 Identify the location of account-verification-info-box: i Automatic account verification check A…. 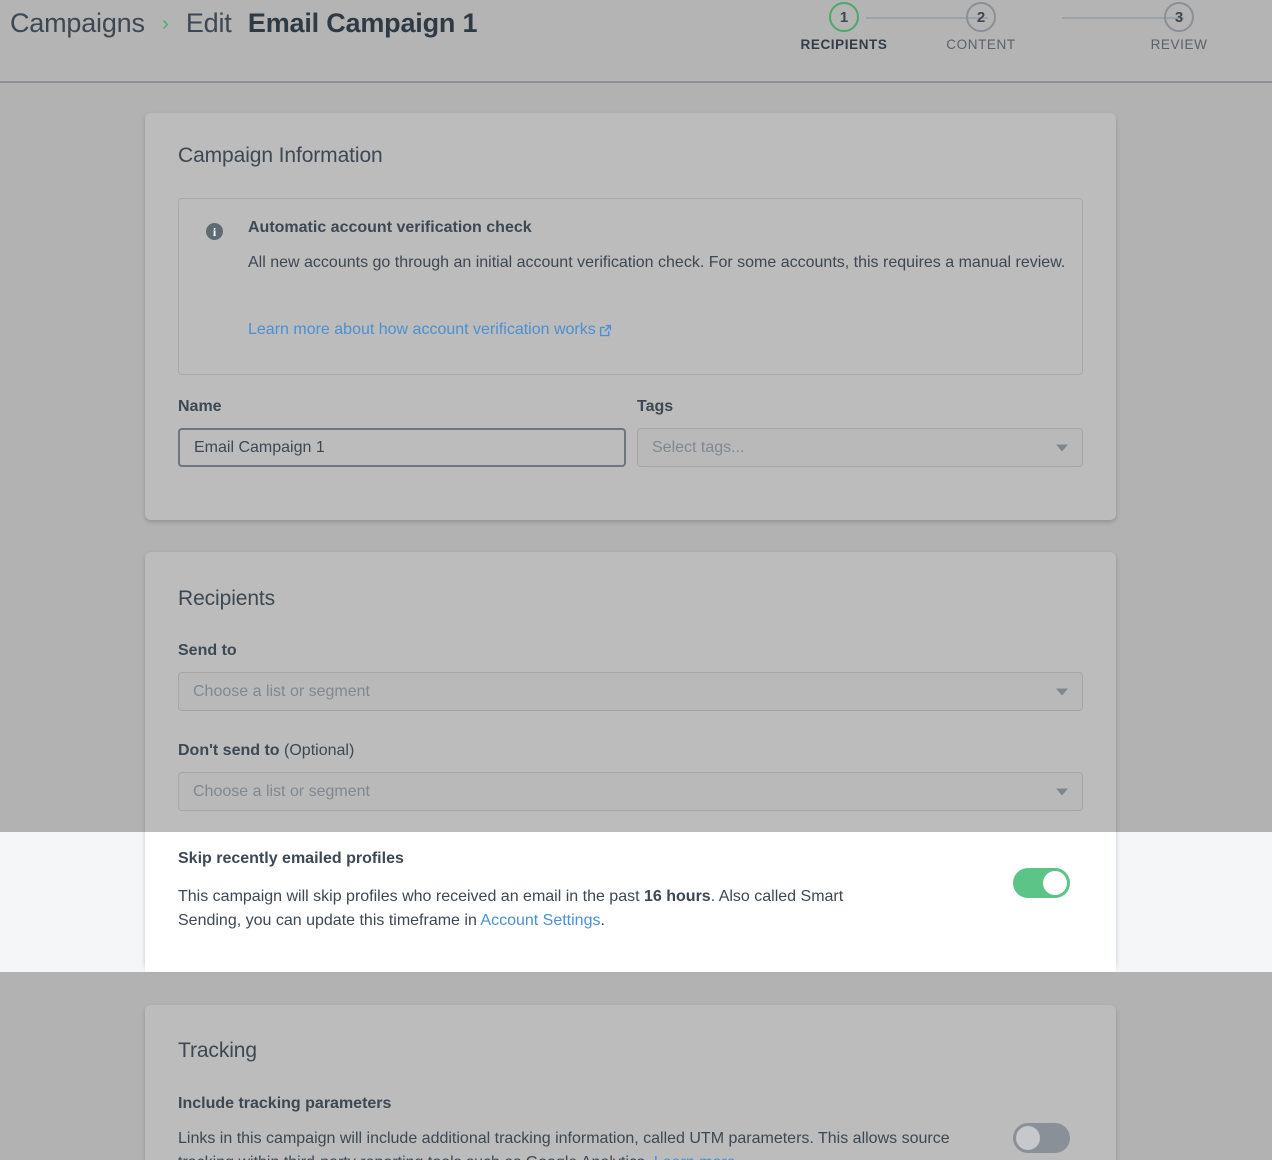
(630, 286).